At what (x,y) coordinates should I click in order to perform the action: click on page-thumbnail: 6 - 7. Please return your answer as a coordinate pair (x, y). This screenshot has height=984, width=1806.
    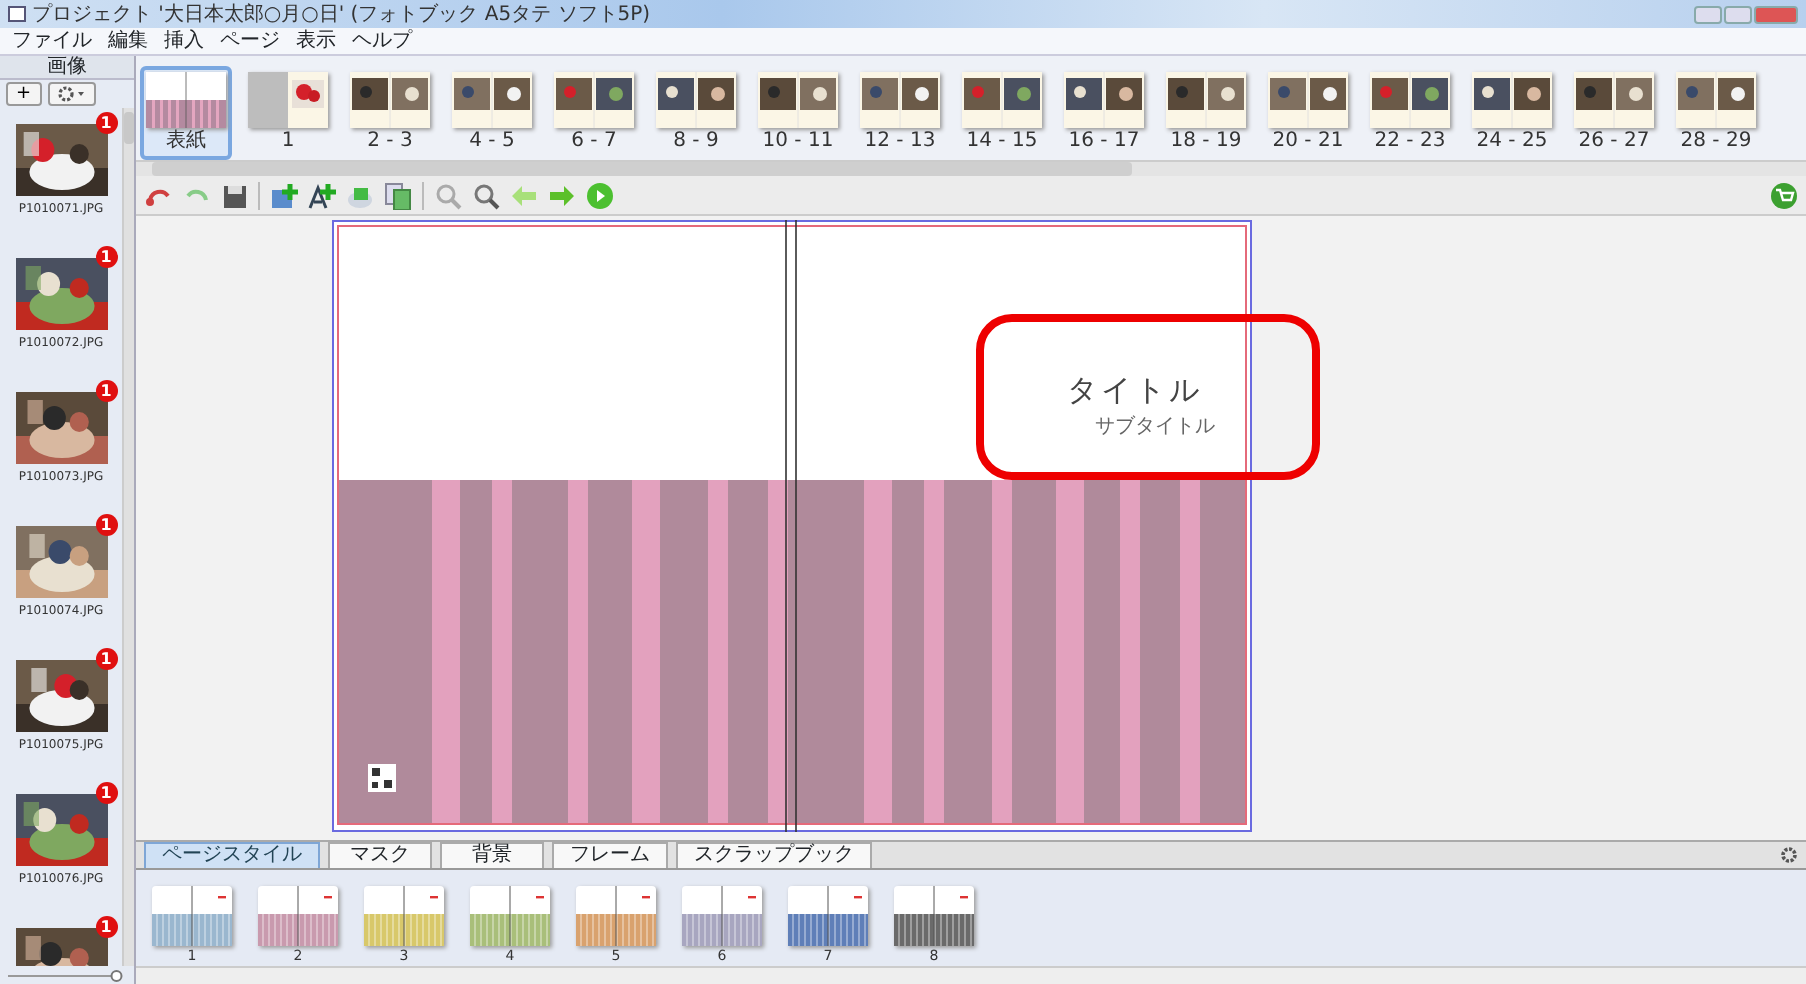
    Looking at the image, I should click on (594, 113).